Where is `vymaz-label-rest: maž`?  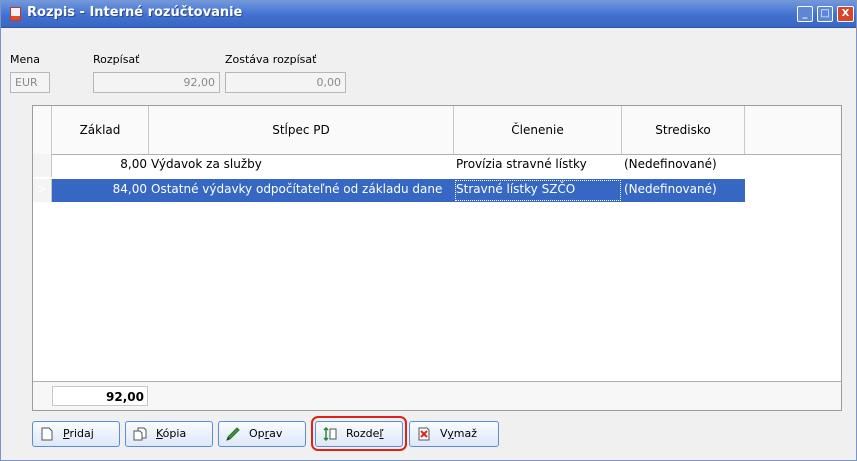
vymaz-label-rest: maž is located at coordinates (465, 433).